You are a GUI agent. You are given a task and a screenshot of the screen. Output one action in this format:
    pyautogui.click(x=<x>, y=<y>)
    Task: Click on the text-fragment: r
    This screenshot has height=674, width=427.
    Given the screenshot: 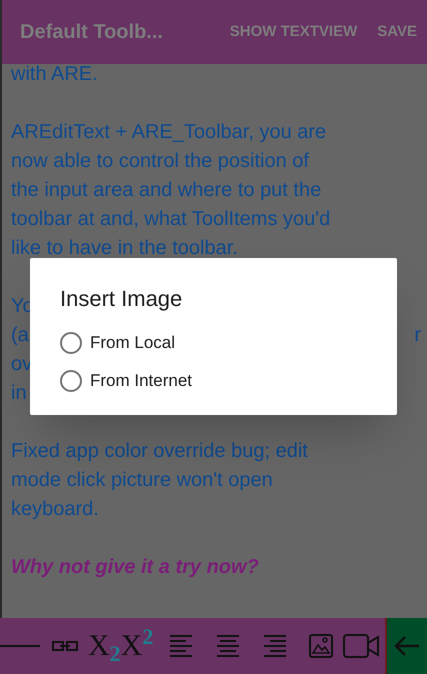 What is the action you would take?
    pyautogui.click(x=418, y=335)
    